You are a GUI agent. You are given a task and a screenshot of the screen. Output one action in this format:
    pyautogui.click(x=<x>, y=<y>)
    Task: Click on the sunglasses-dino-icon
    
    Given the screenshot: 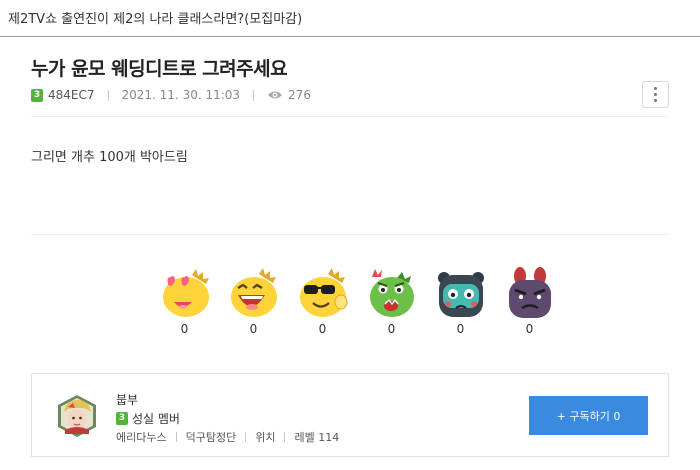 What is the action you would take?
    pyautogui.click(x=323, y=292)
    